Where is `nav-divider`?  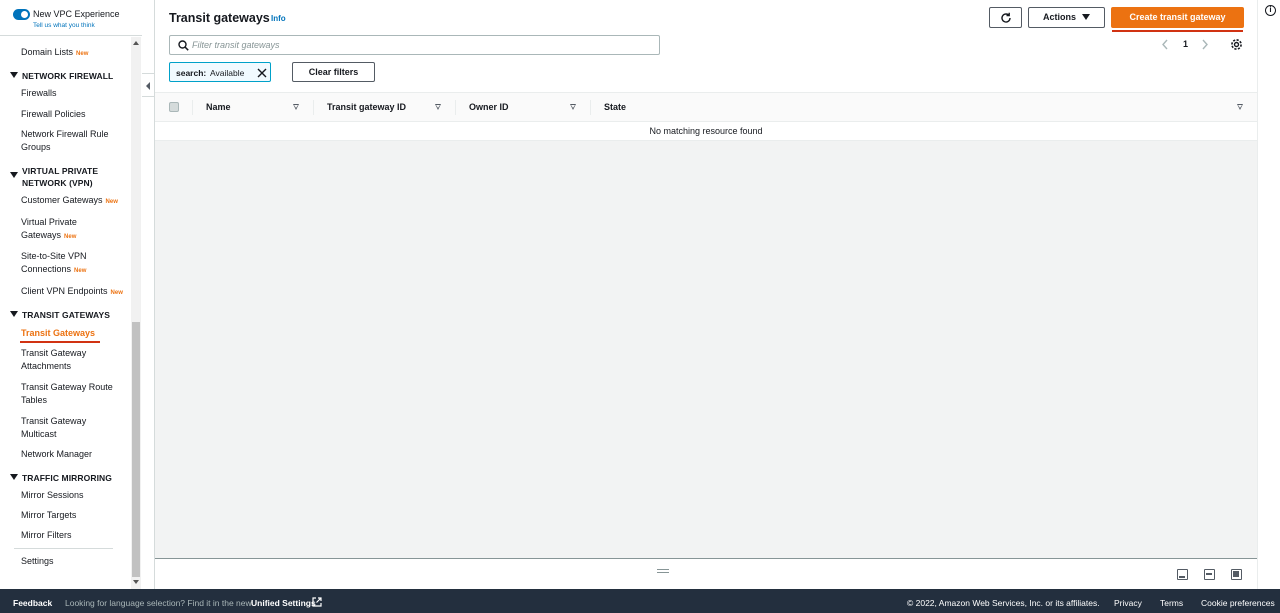
nav-divider is located at coordinates (63, 548).